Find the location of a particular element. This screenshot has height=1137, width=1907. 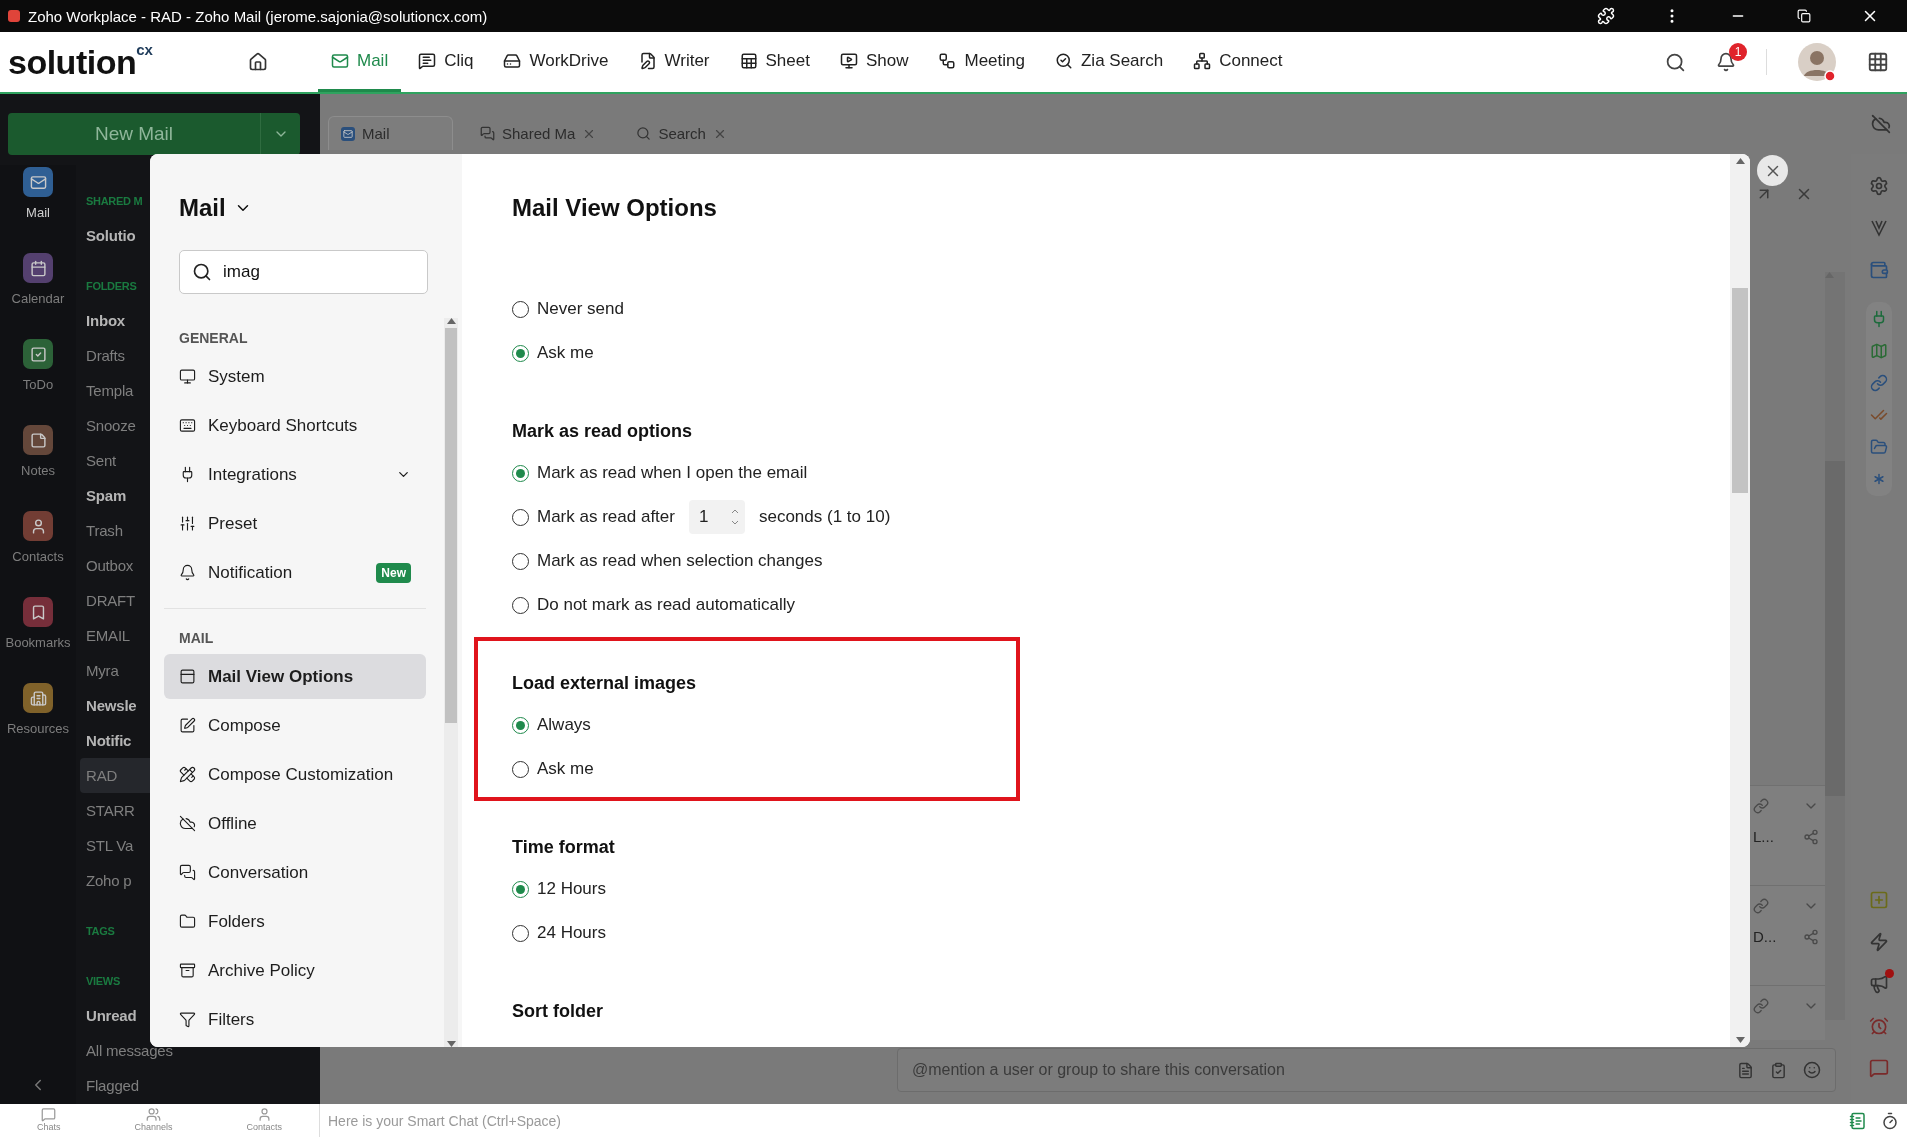

alarm-icon is located at coordinates (1879, 1026).